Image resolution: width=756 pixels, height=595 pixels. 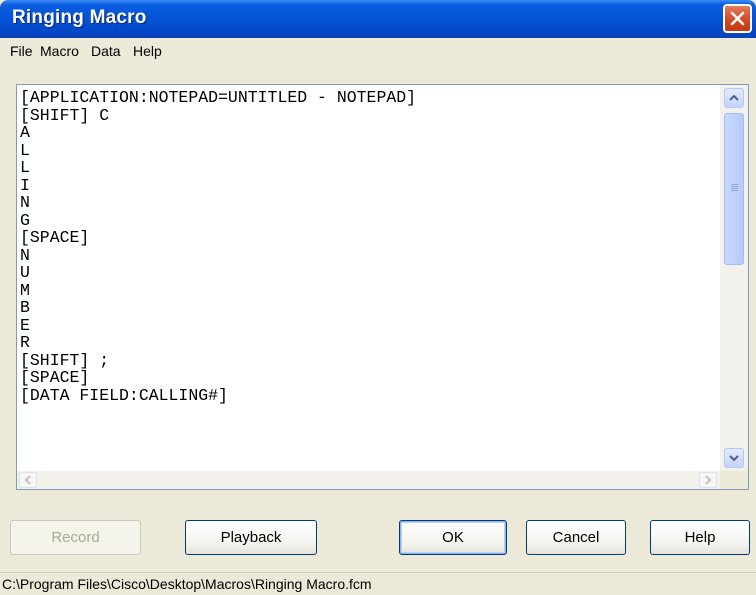 I want to click on close-button, so click(x=737, y=18).